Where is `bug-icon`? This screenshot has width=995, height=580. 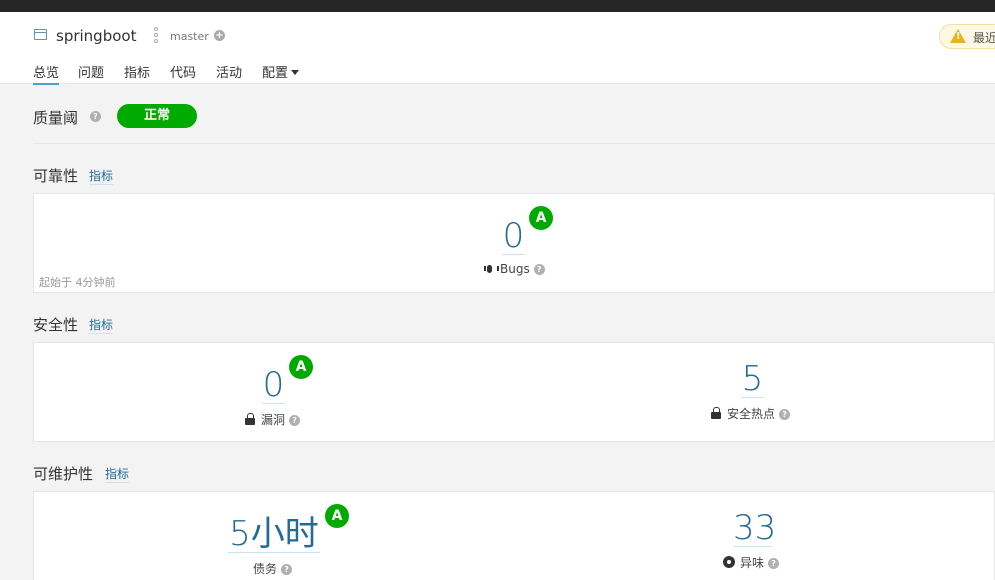 bug-icon is located at coordinates (491, 268).